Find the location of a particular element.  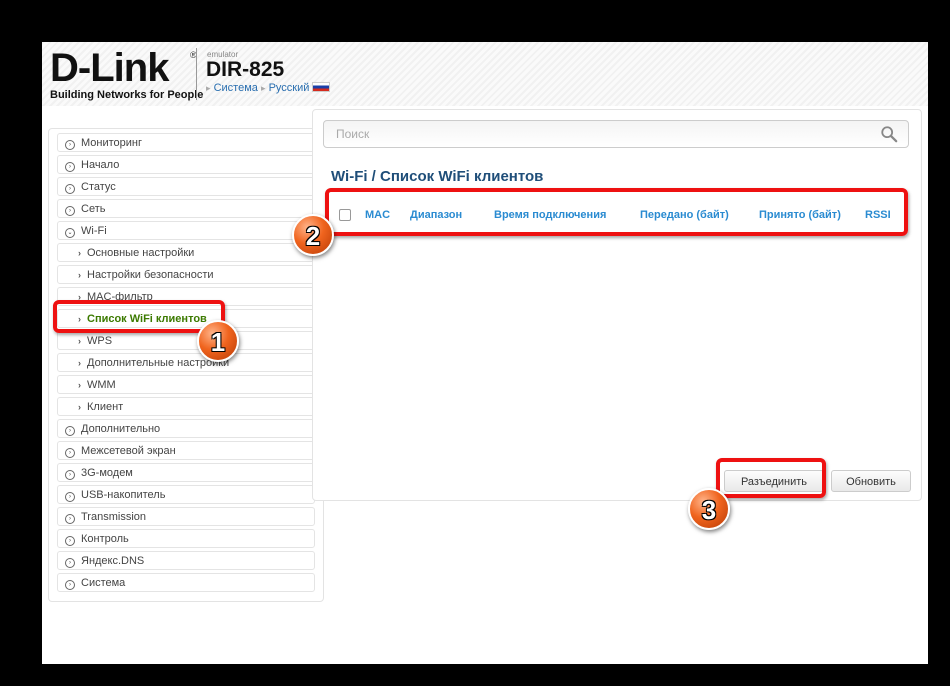

sidebar-item-wps: › WPS is located at coordinates (186, 340).